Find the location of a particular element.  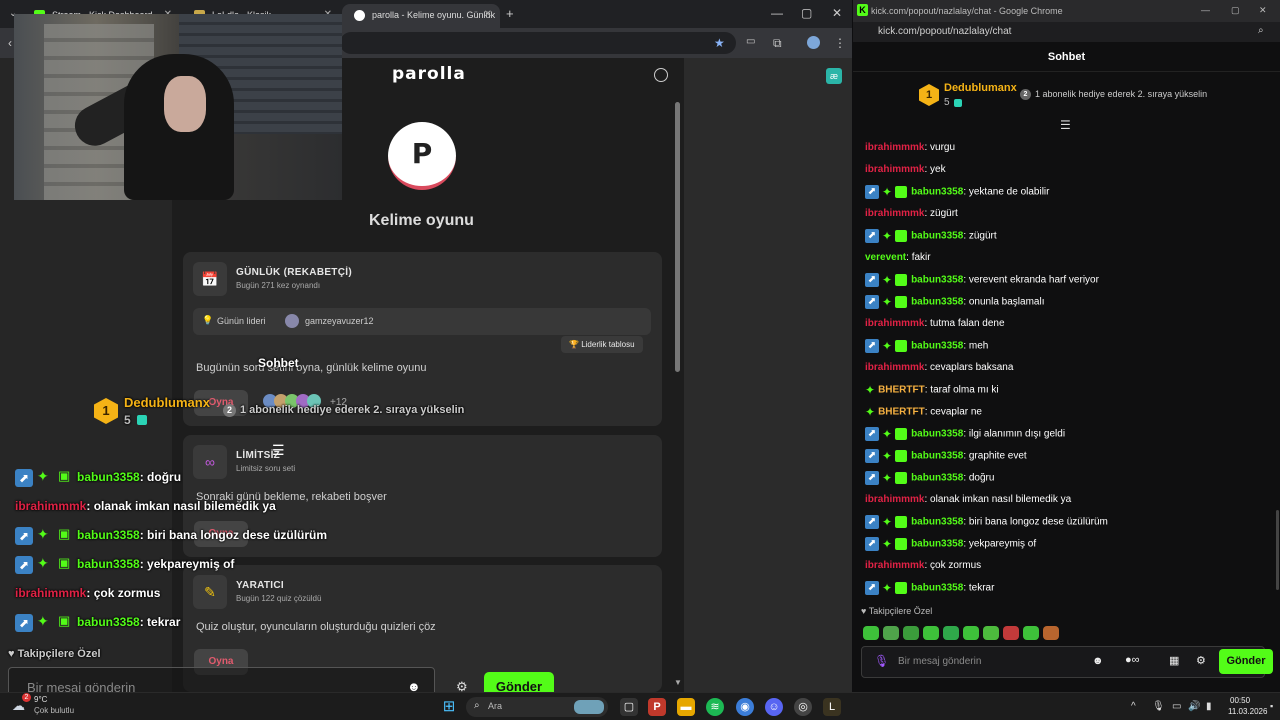

points-icon: ●∞ is located at coordinates (1132, 660).